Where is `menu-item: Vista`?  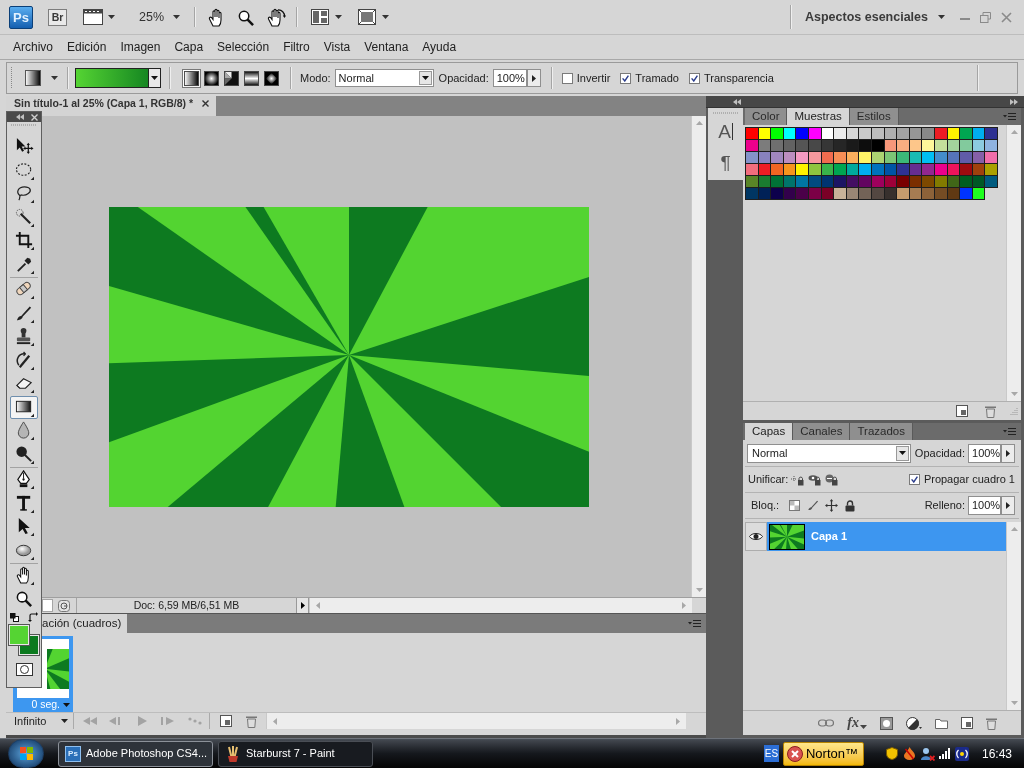 menu-item: Vista is located at coordinates (337, 47).